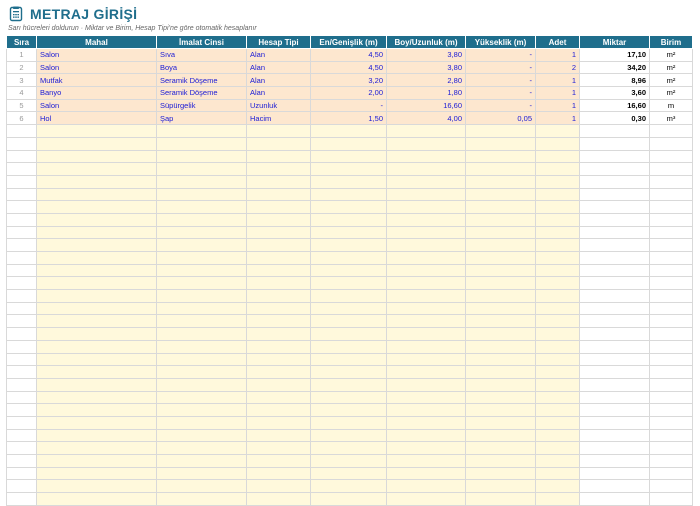  What do you see at coordinates (201, 80) in the screenshot?
I see `imalat-cell: Seramik Döşeme` at bounding box center [201, 80].